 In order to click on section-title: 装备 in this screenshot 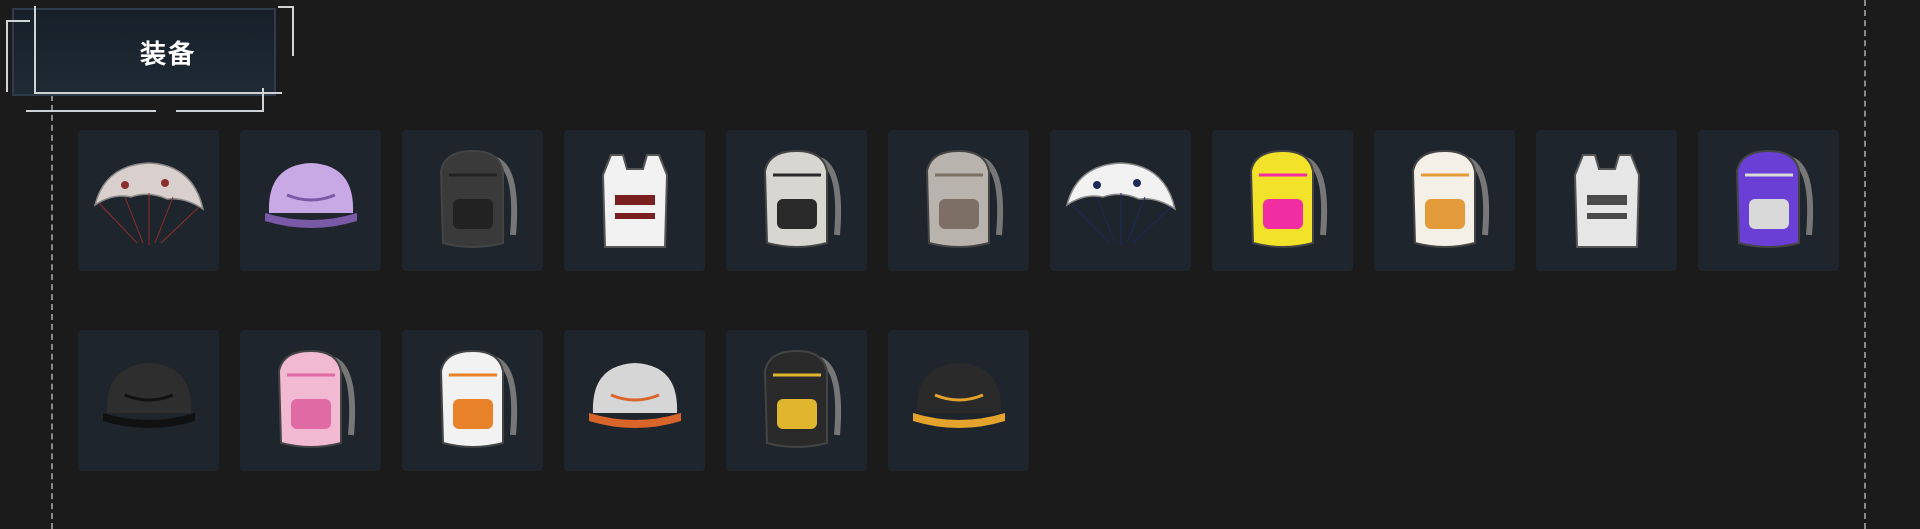, I will do `click(167, 54)`.